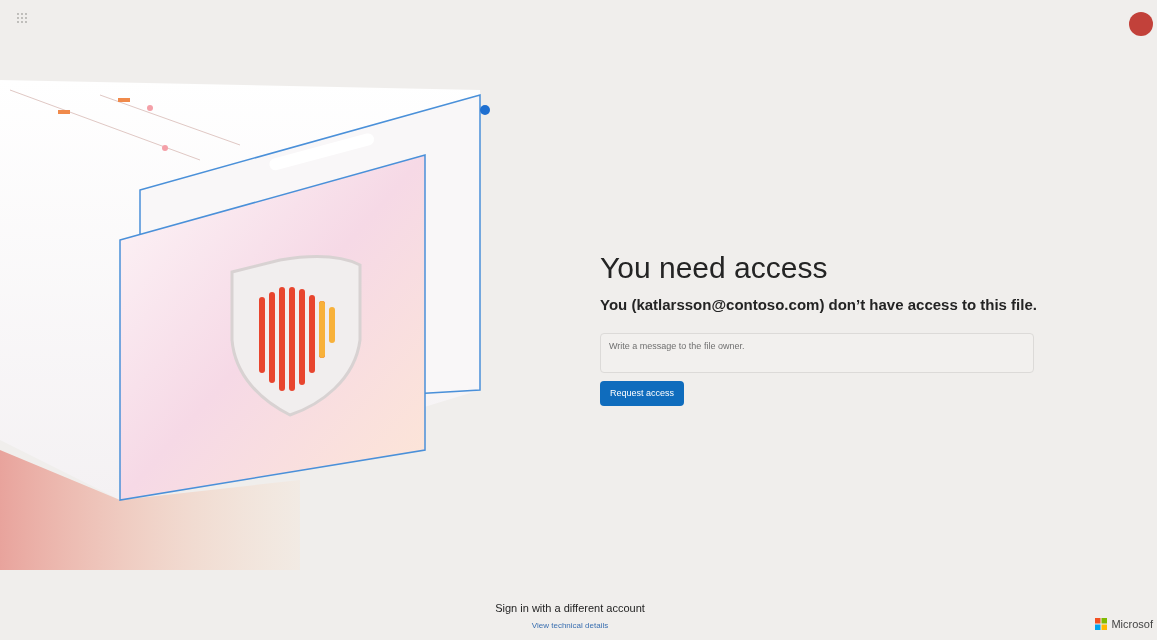 This screenshot has width=1157, height=640. Describe the element at coordinates (570, 626) in the screenshot. I see `technical-details-link: View technical details` at that location.